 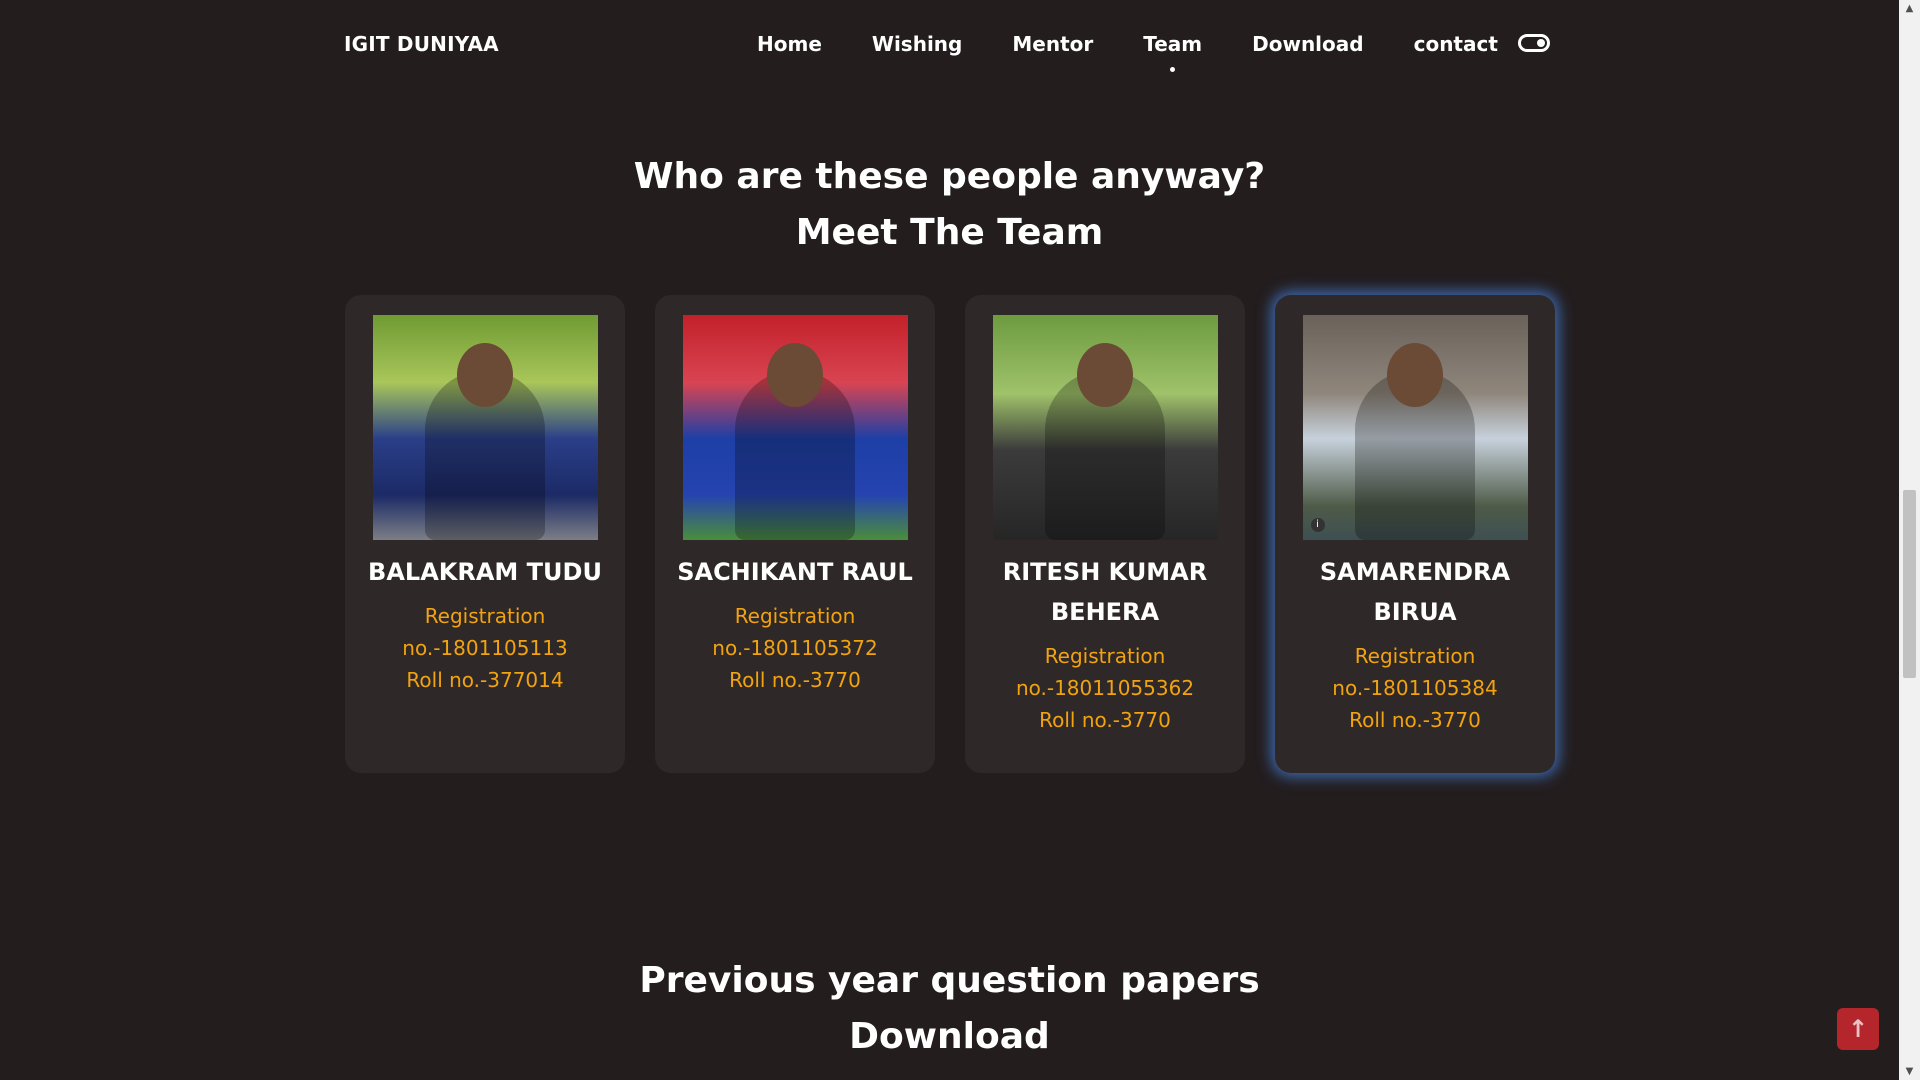 What do you see at coordinates (1541, 43) in the screenshot?
I see `toggle-knob` at bounding box center [1541, 43].